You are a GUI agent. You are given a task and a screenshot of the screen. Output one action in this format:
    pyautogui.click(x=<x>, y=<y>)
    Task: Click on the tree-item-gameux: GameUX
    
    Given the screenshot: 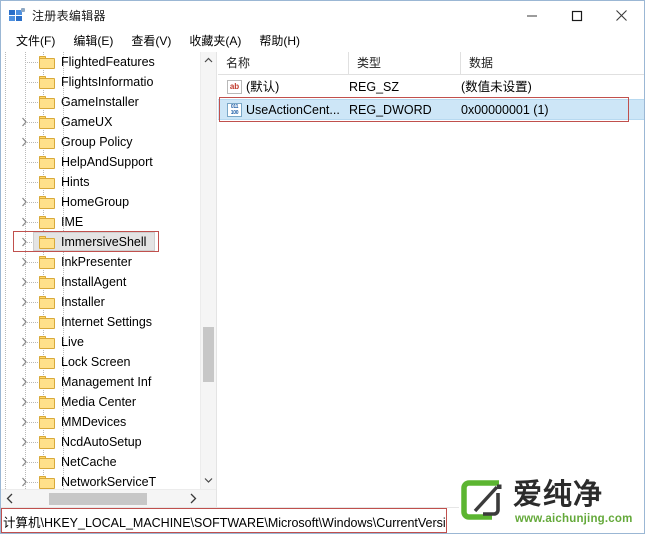 What is the action you would take?
    pyautogui.click(x=101, y=122)
    